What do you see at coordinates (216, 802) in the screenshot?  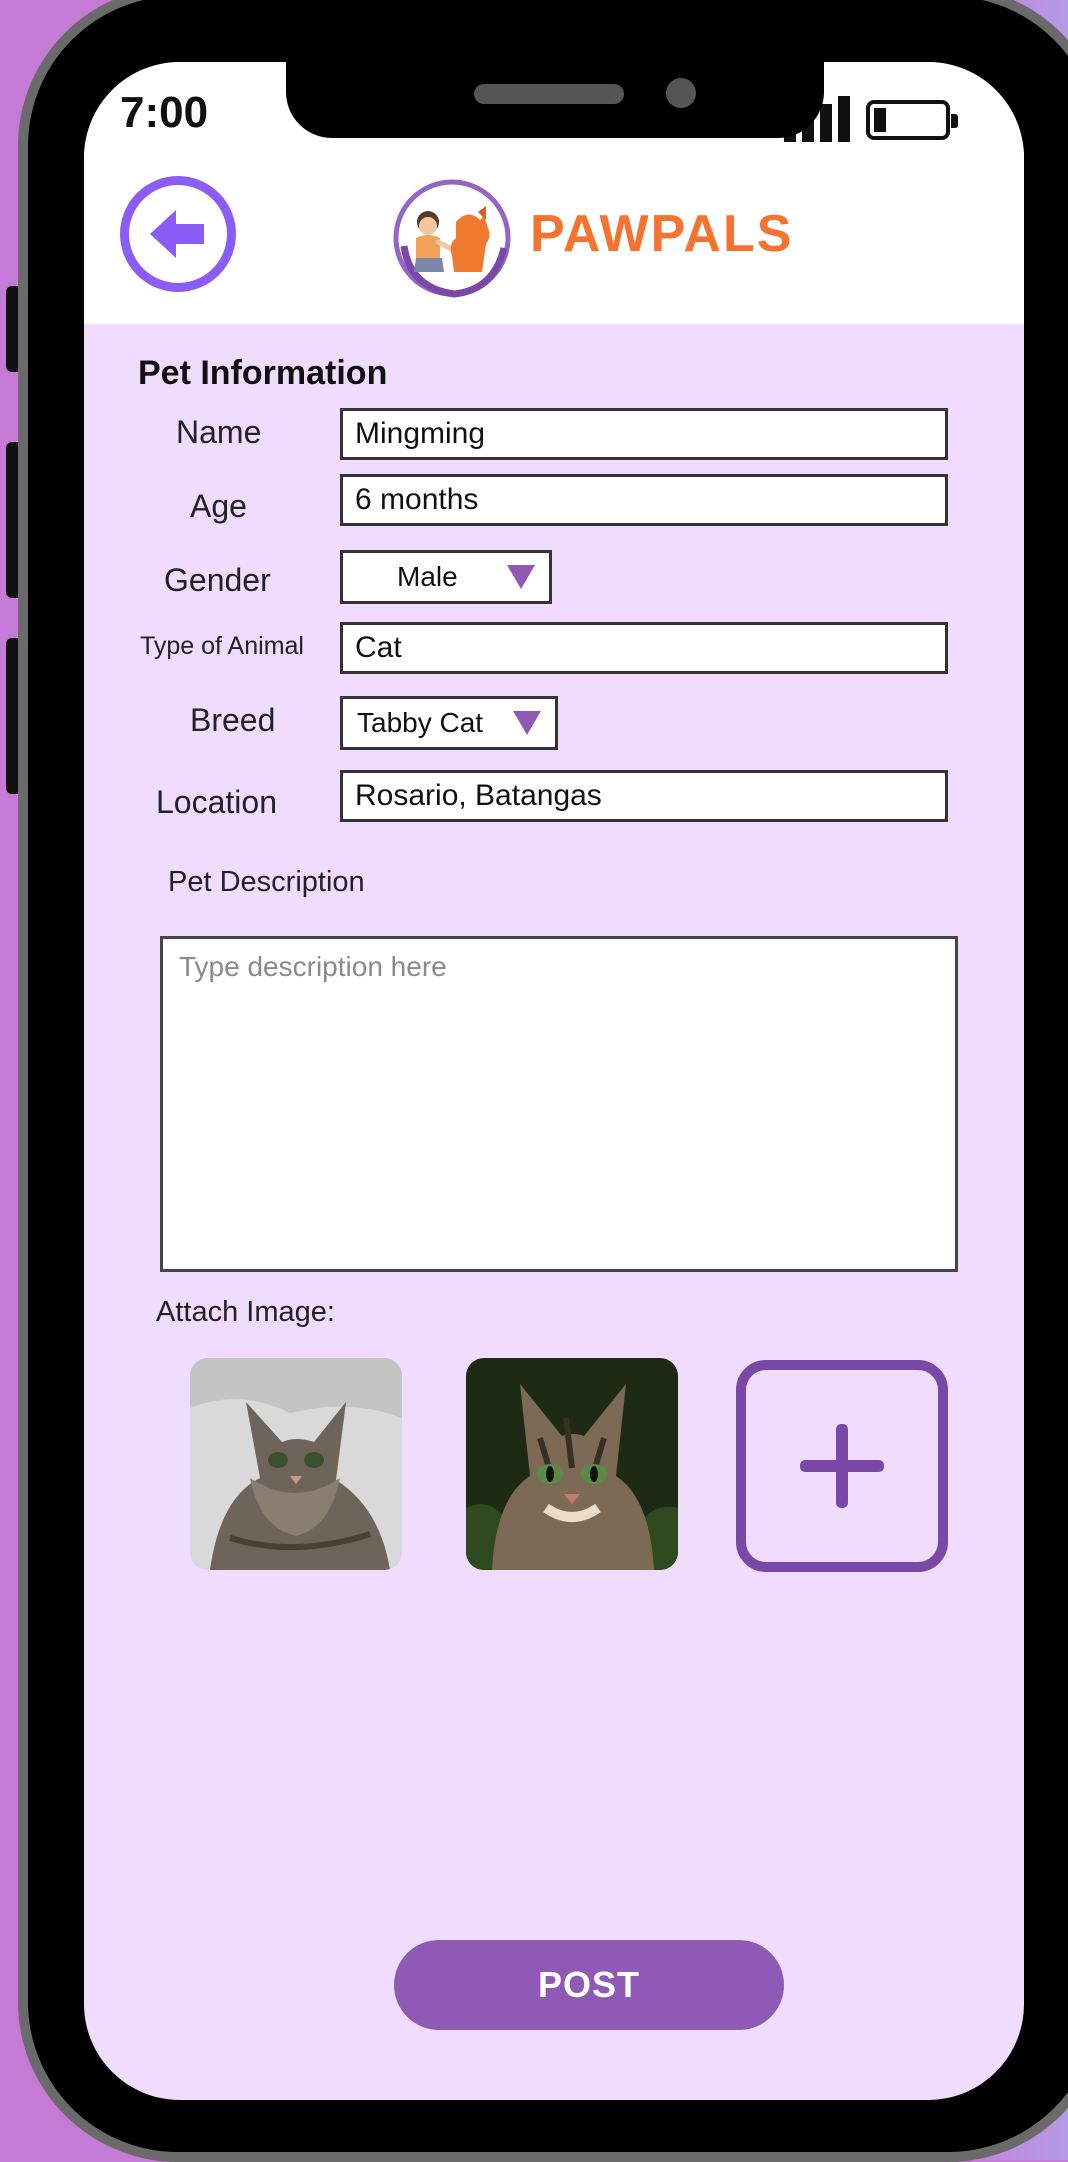 I see `location-label: Location` at bounding box center [216, 802].